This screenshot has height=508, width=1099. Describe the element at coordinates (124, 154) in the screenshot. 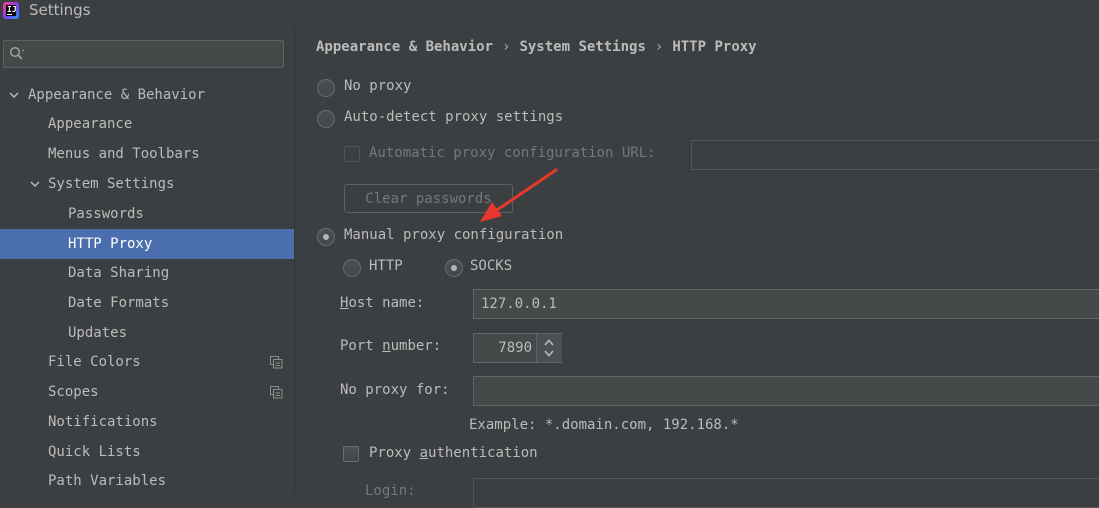

I see `sidebar-item-label: Menus and Toolbars` at that location.